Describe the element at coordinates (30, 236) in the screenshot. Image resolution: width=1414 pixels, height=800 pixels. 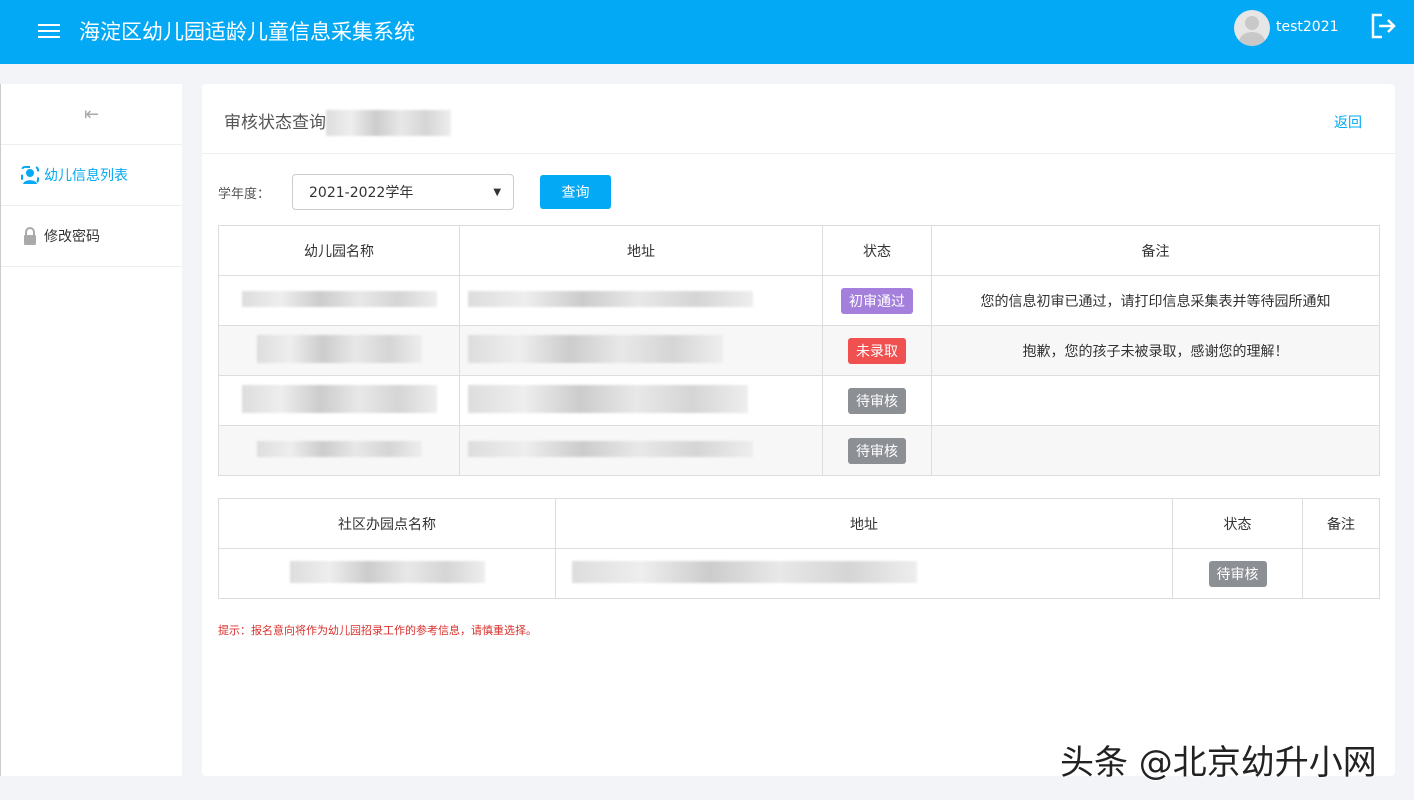
I see `lock-icon` at that location.